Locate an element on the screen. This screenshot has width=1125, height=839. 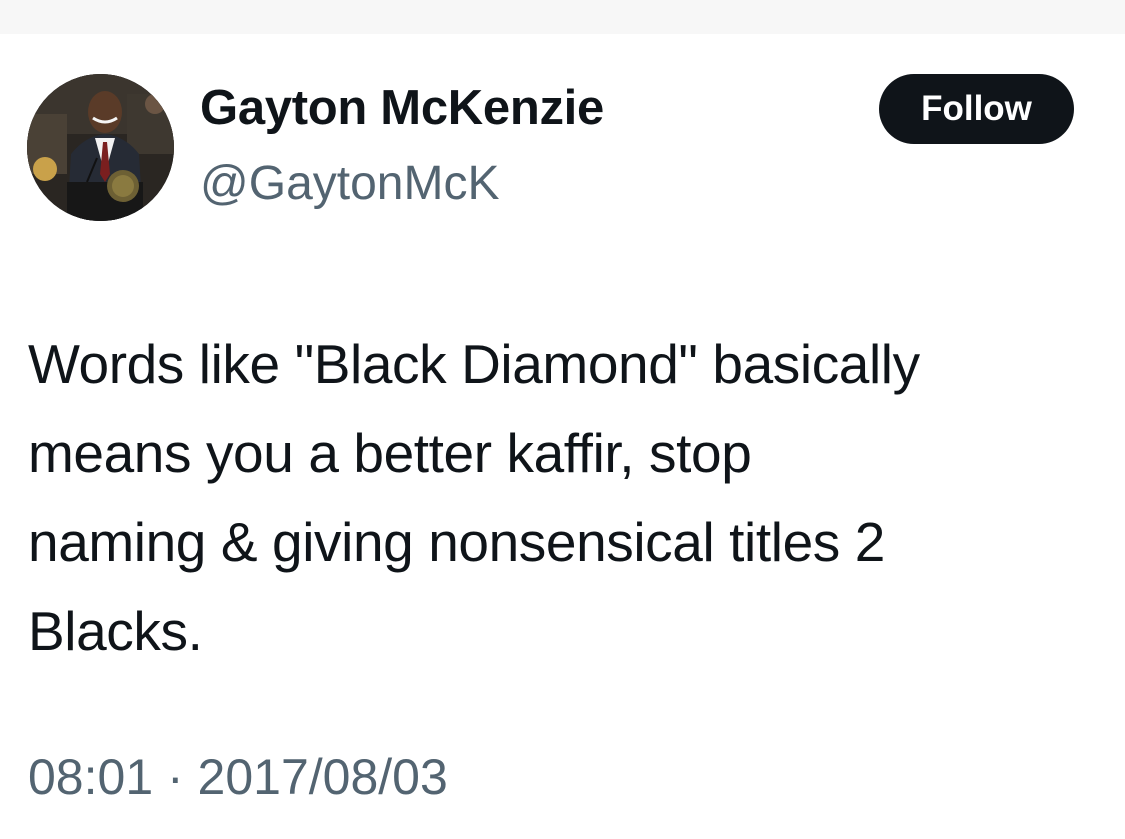
tweet-text-line: Blacks. is located at coordinates (115, 631).